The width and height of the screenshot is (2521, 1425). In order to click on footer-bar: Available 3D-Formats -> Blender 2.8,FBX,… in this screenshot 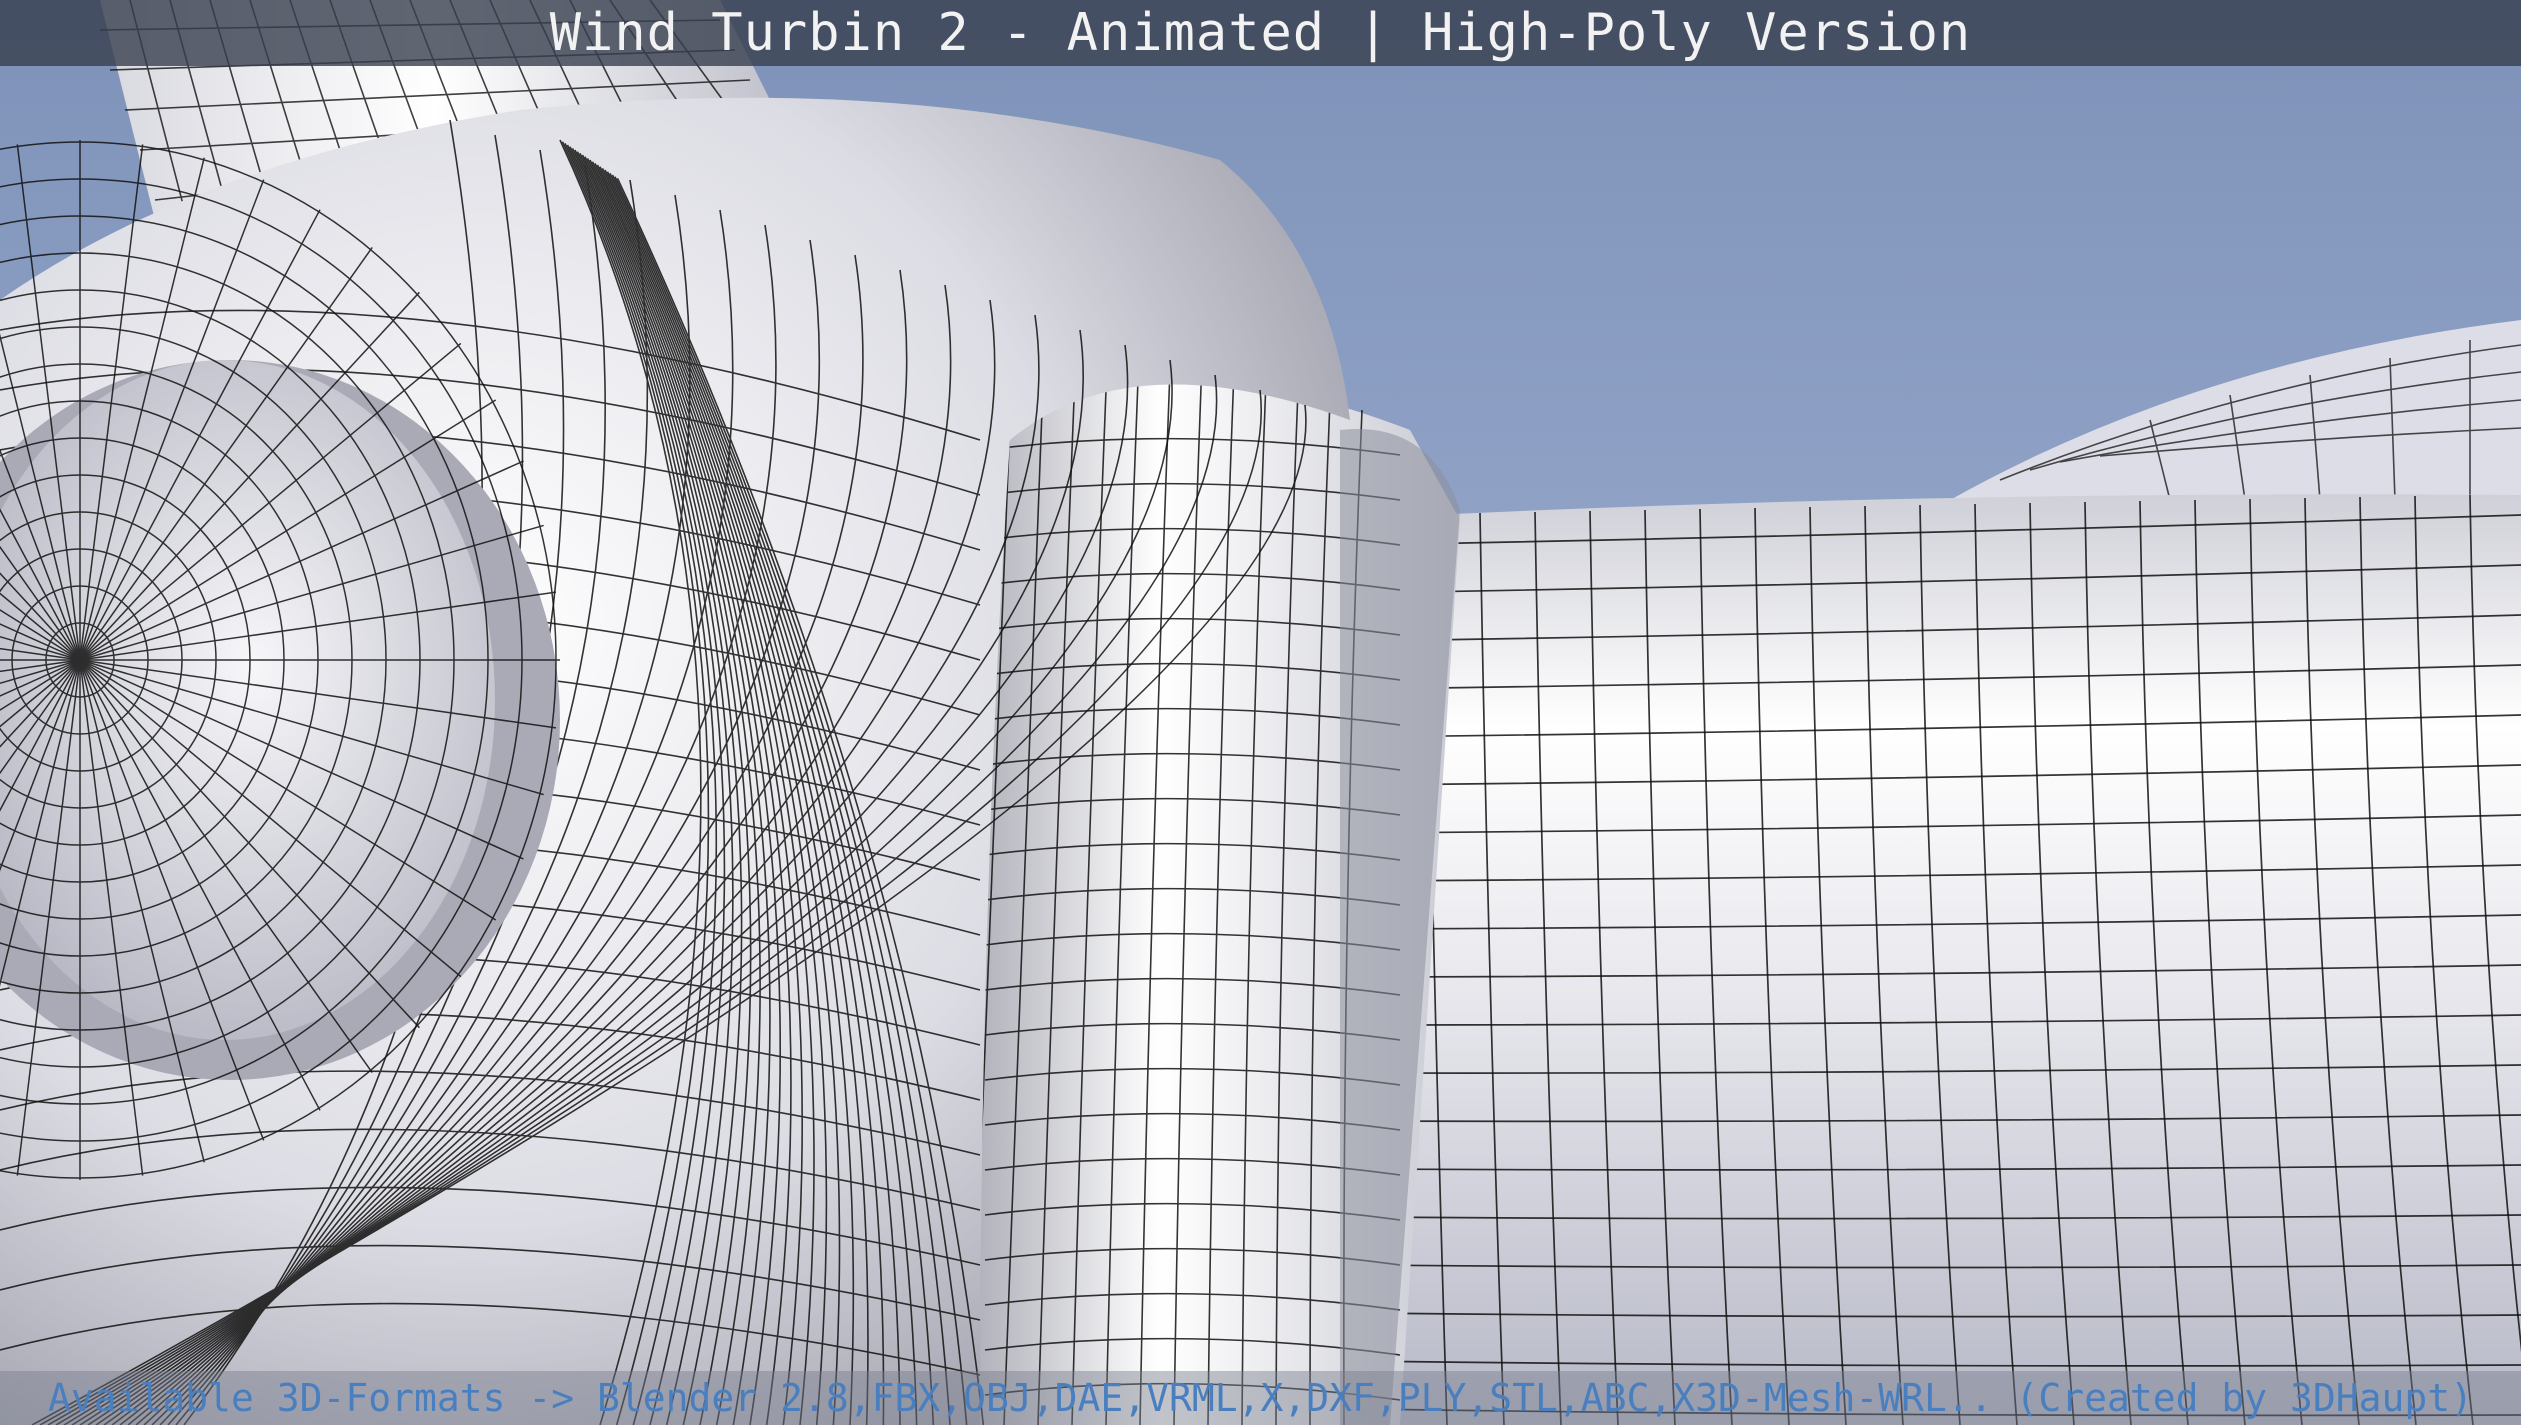, I will do `click(1260, 1398)`.